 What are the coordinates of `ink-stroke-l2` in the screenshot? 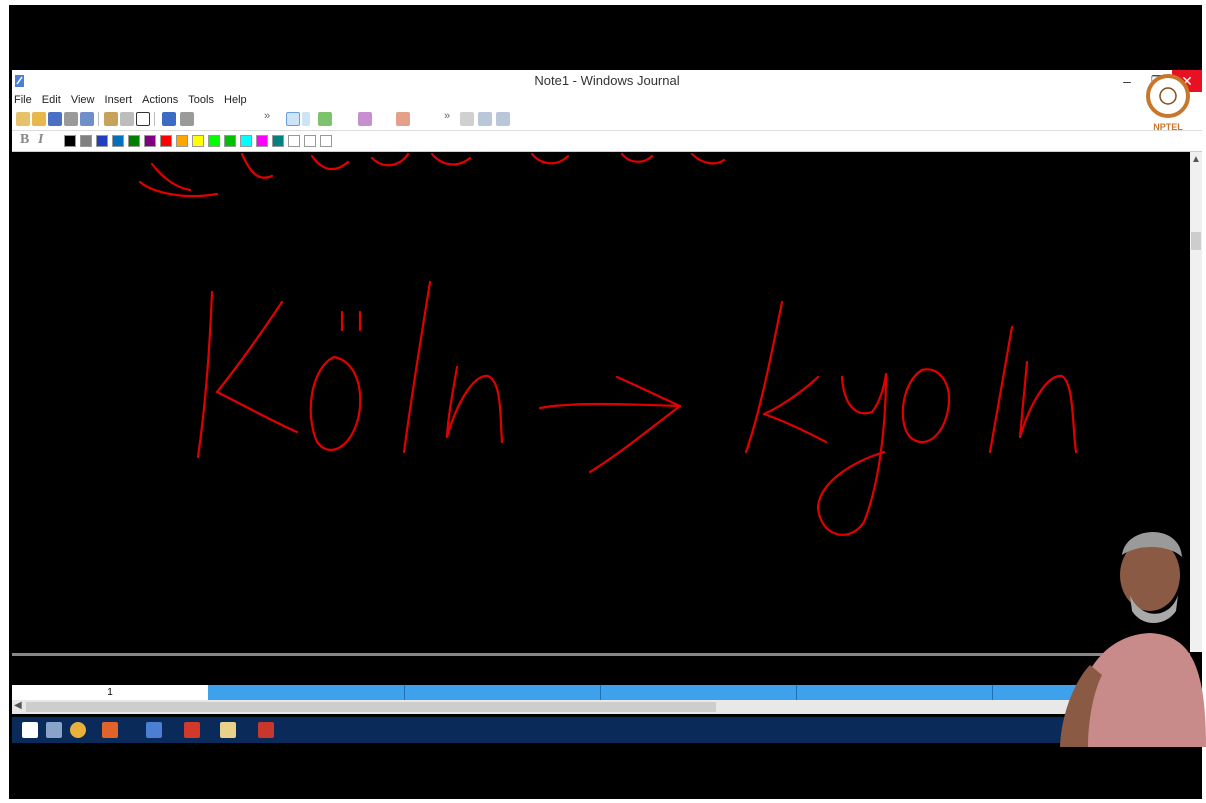 It's located at (1001, 389).